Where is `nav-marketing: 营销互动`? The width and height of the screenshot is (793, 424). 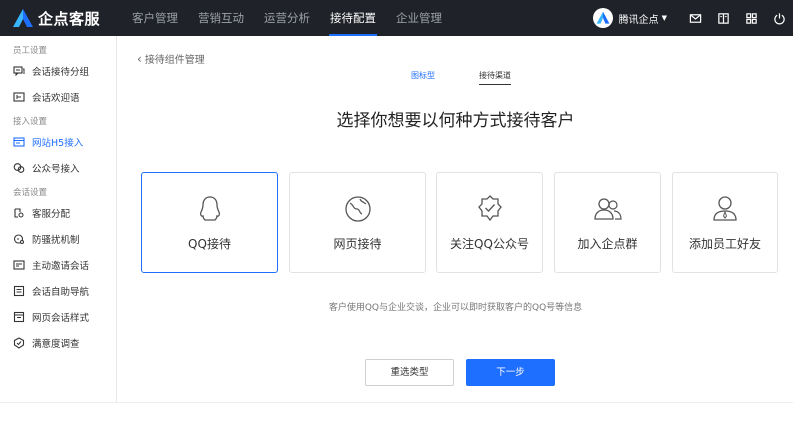 nav-marketing: 营销互动 is located at coordinates (221, 18).